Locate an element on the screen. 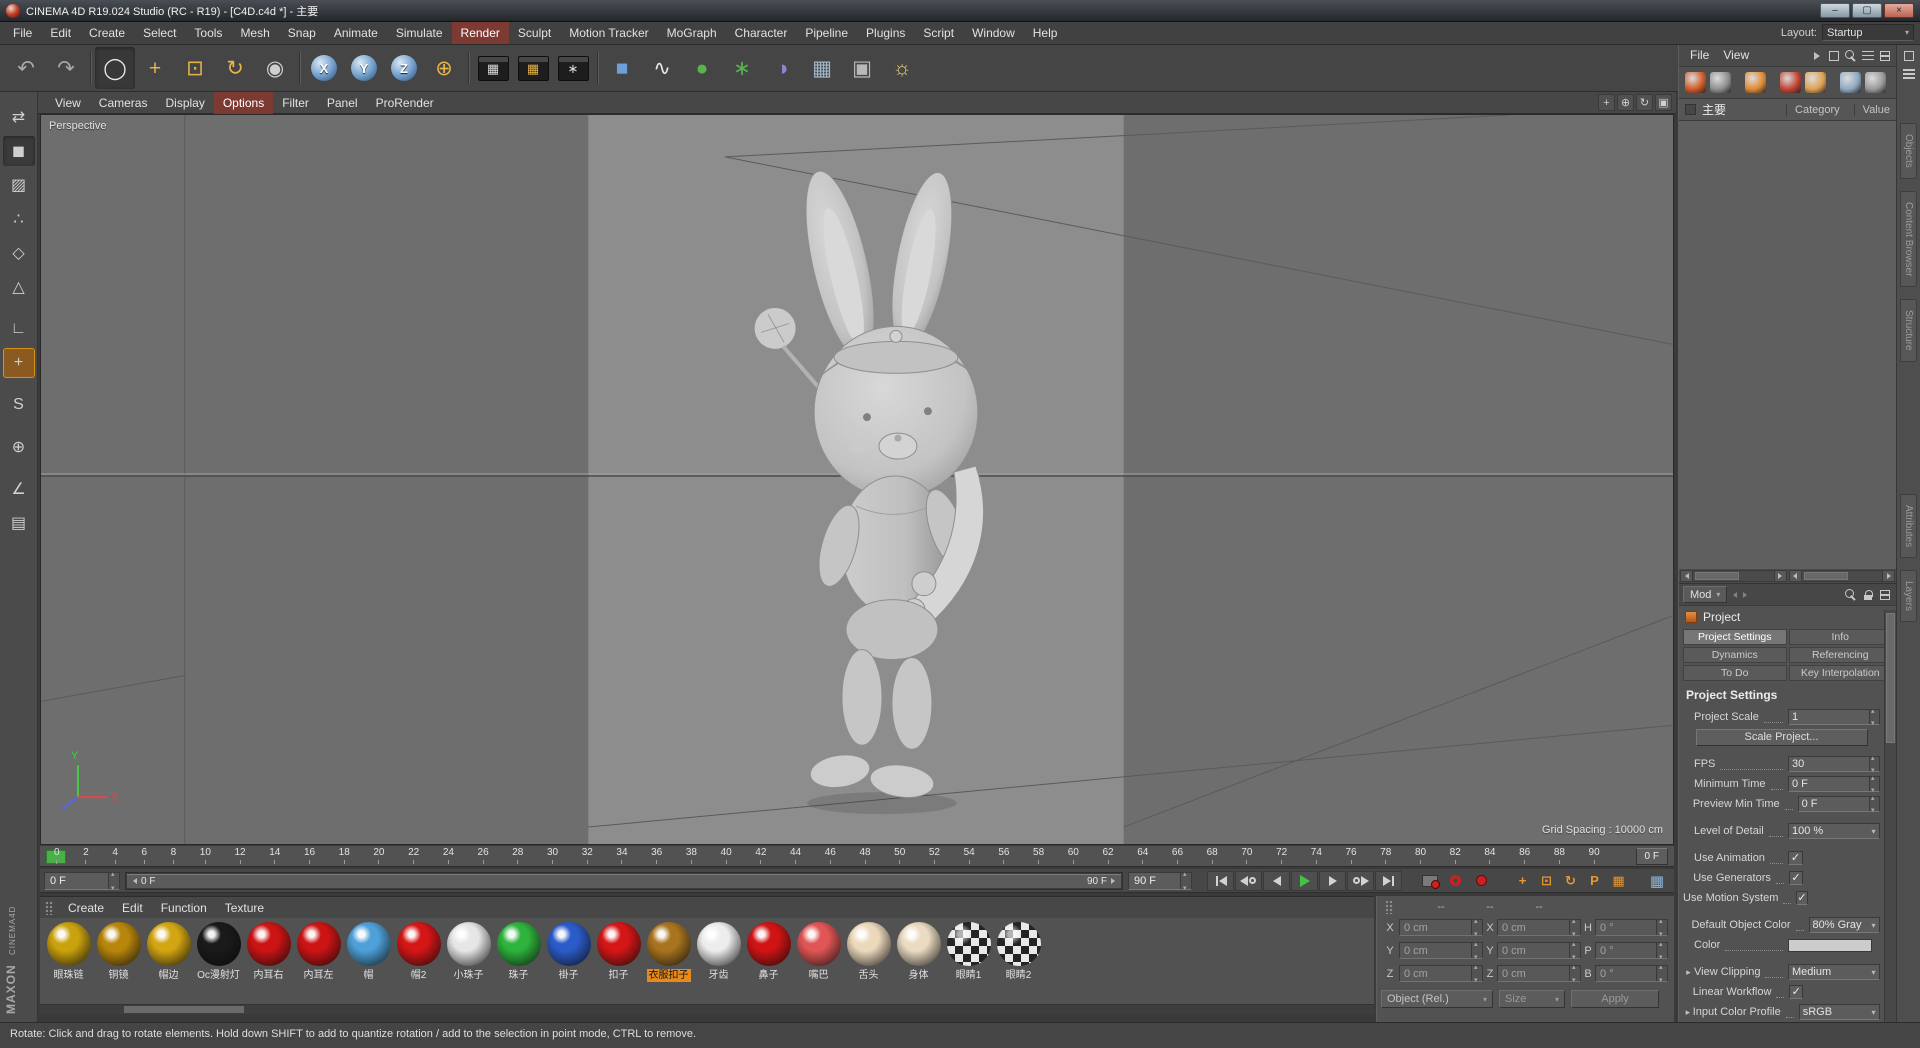  material-item: 舌头 is located at coordinates (868, 952).